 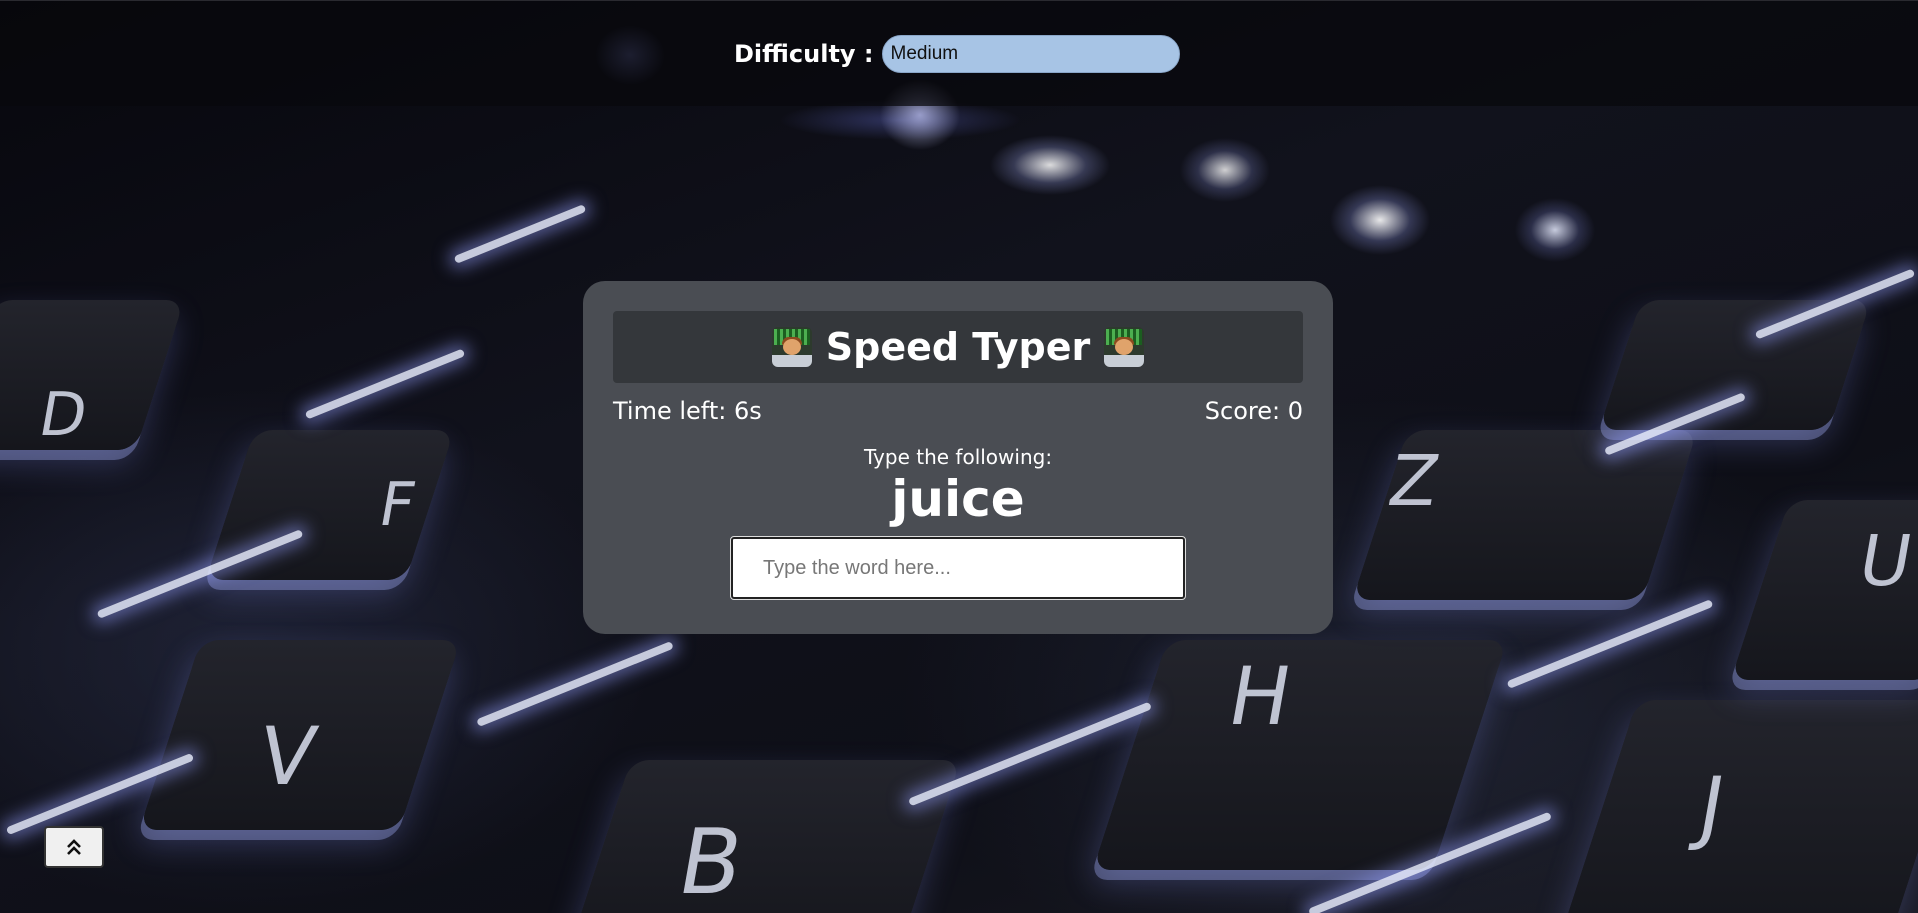 What do you see at coordinates (958, 411) in the screenshot?
I see `stats-row: Time left: 6s Score: 0` at bounding box center [958, 411].